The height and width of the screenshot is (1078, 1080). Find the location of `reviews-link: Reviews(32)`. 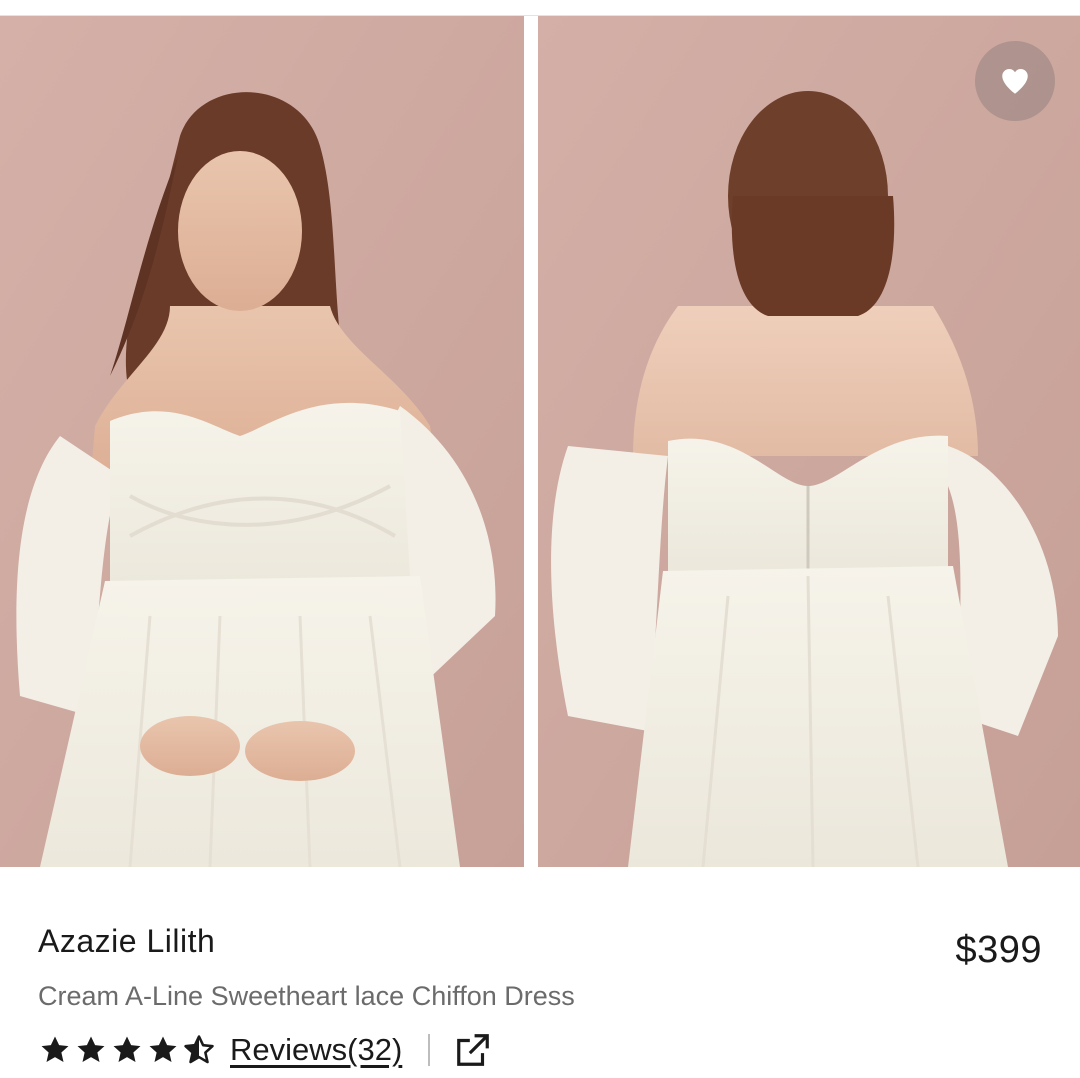

reviews-link: Reviews(32) is located at coordinates (316, 1050).